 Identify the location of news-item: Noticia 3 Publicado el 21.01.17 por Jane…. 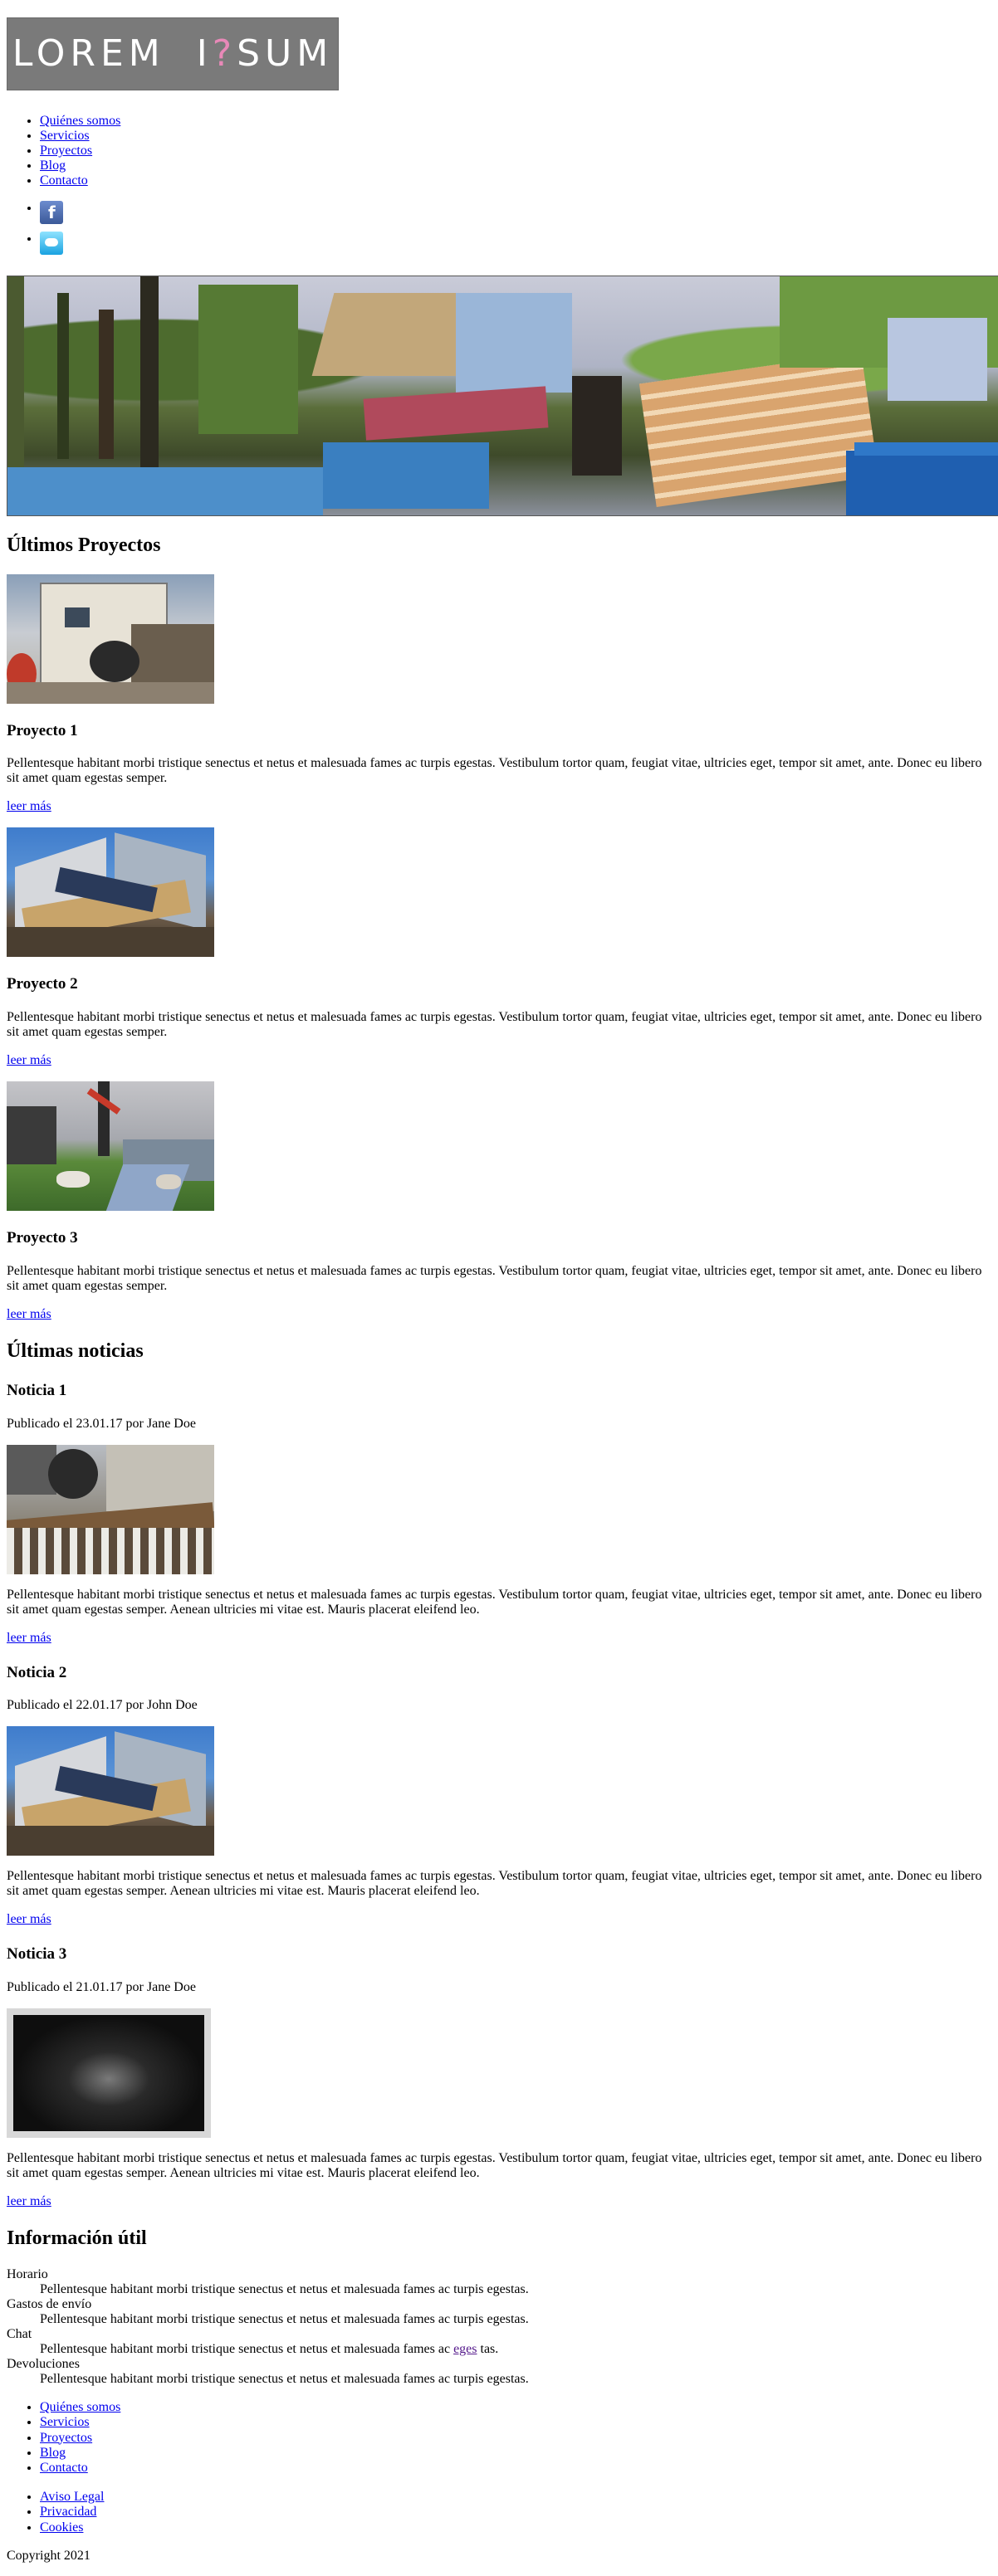
(499, 2077).